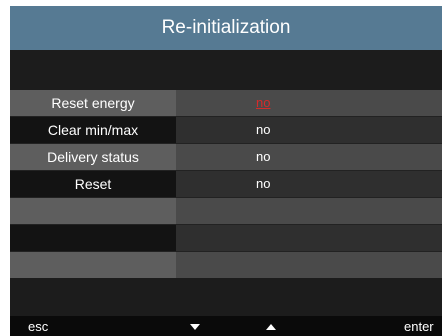 Image resolution: width=442 pixels, height=336 pixels. Describe the element at coordinates (226, 326) in the screenshot. I see `softkey-bar: esc enter` at that location.